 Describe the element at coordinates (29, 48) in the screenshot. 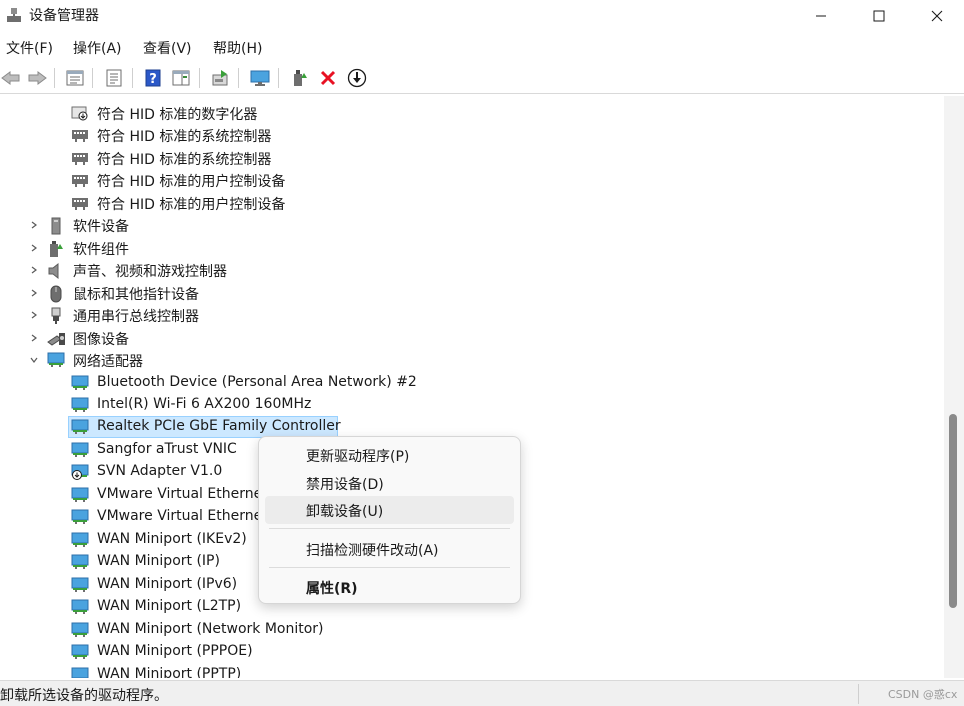

I see `menu-file: 文件(F)` at that location.